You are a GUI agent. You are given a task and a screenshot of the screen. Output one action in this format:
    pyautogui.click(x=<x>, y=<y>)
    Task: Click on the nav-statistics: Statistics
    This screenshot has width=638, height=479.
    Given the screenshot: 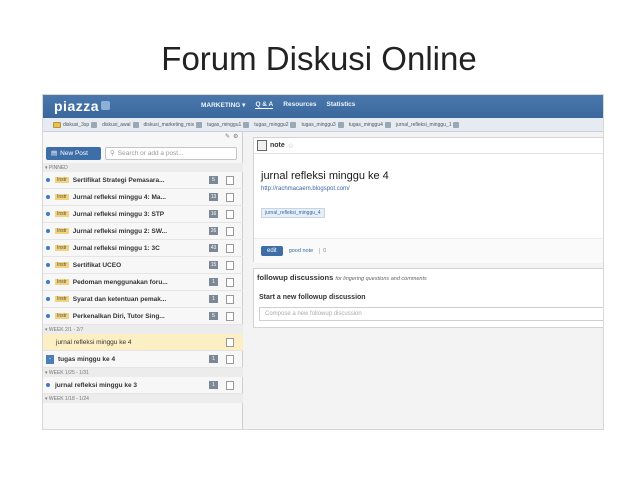 What is the action you would take?
    pyautogui.click(x=341, y=105)
    